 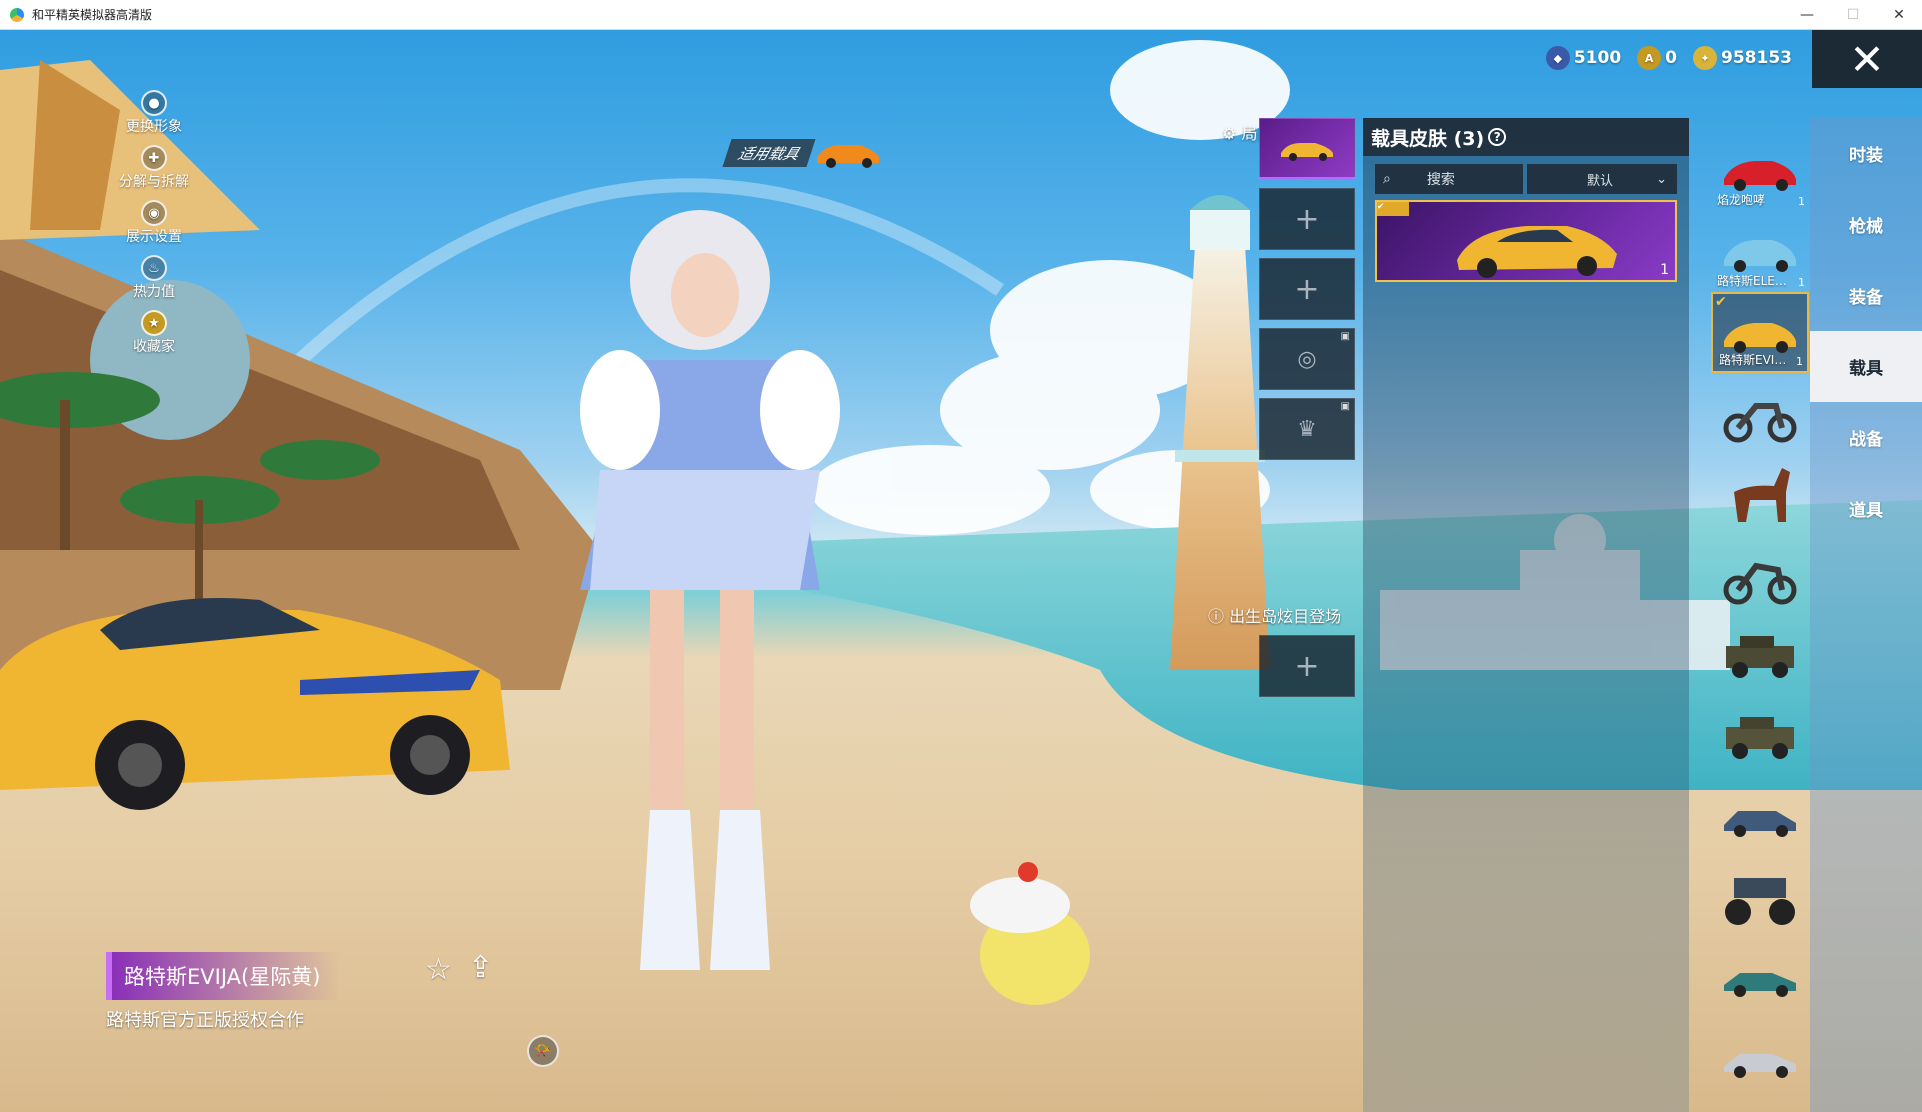 I want to click on currency-gold: ✦ 958153, so click(x=1742, y=58).